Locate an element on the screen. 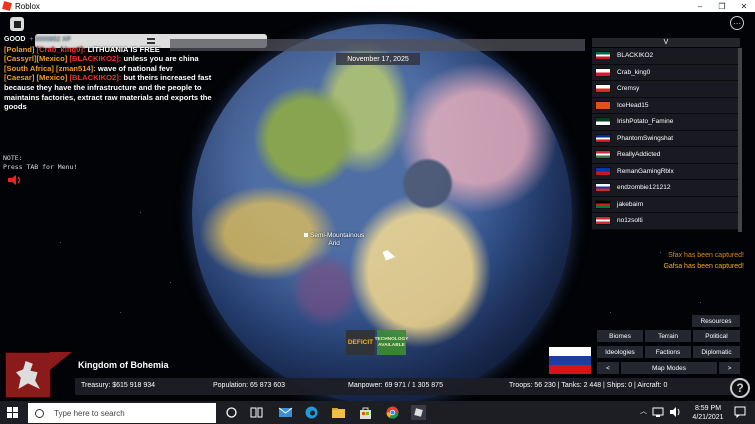 This screenshot has width=755, height=424. search-icon is located at coordinates (39, 413).